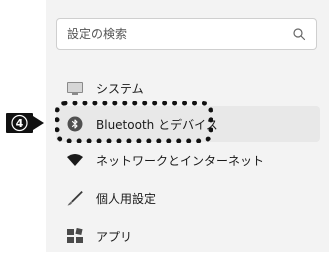  I want to click on bluetooth-icon, so click(75, 124).